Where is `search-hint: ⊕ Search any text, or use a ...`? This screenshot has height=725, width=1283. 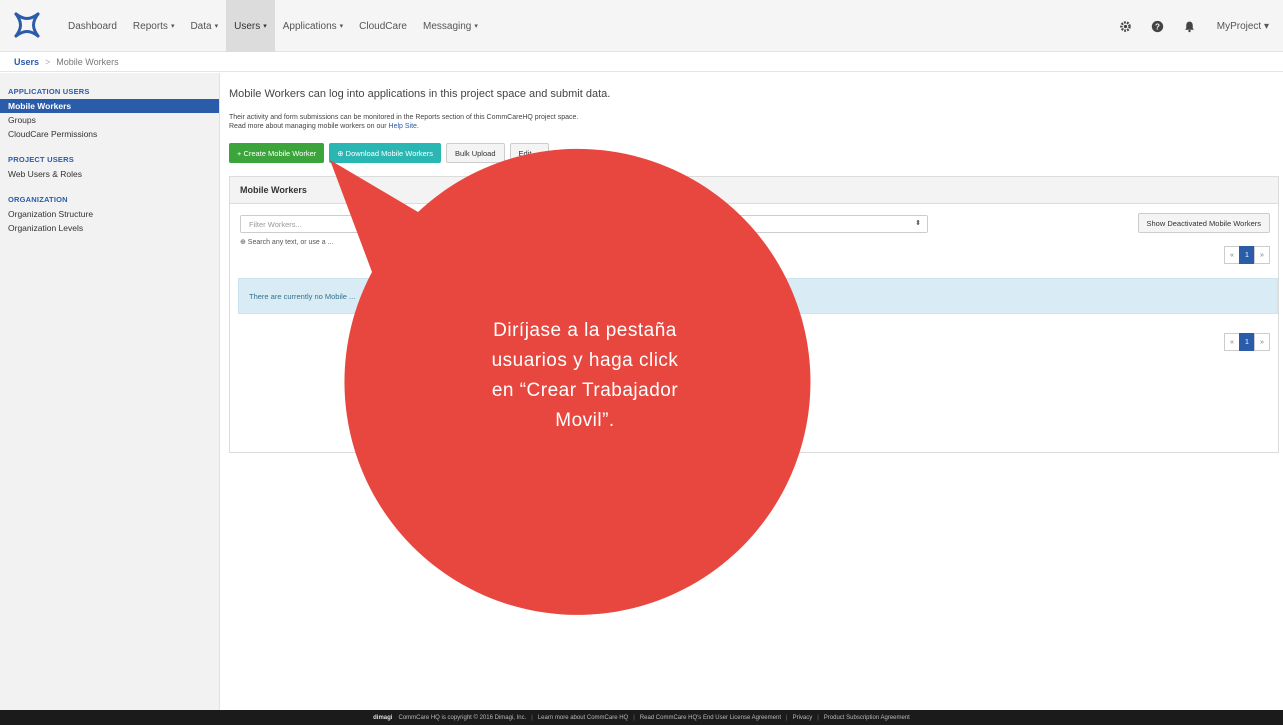 search-hint: ⊕ Search any text, or use a ... is located at coordinates (287, 242).